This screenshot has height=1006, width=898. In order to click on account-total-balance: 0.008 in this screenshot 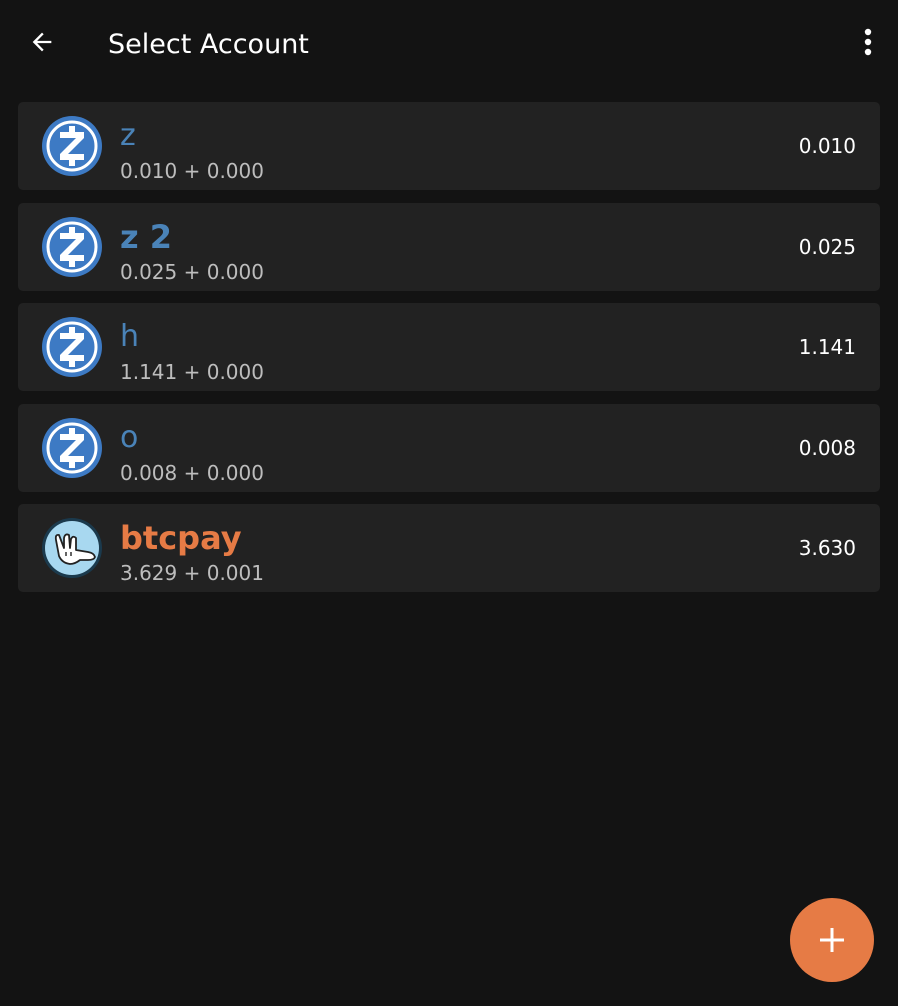, I will do `click(827, 447)`.